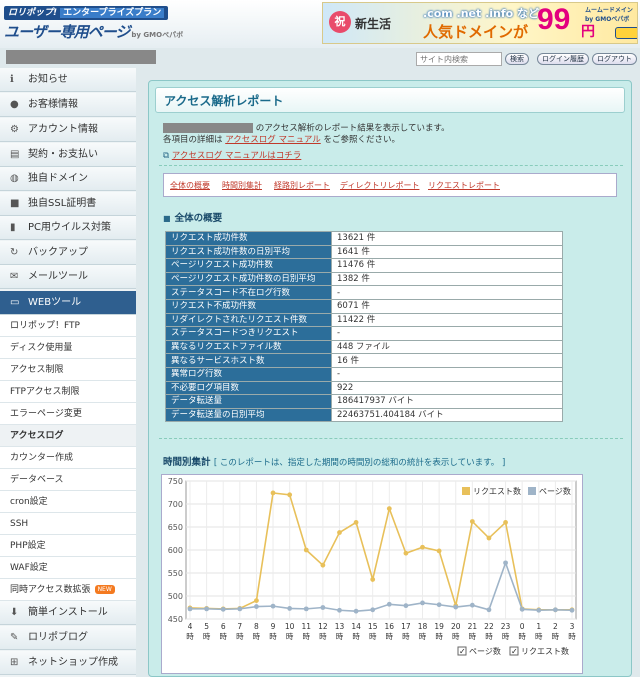 The height and width of the screenshot is (677, 640). Describe the element at coordinates (68, 277) in the screenshot. I see `sidebar-item-mail: ✉ メールツール` at that location.